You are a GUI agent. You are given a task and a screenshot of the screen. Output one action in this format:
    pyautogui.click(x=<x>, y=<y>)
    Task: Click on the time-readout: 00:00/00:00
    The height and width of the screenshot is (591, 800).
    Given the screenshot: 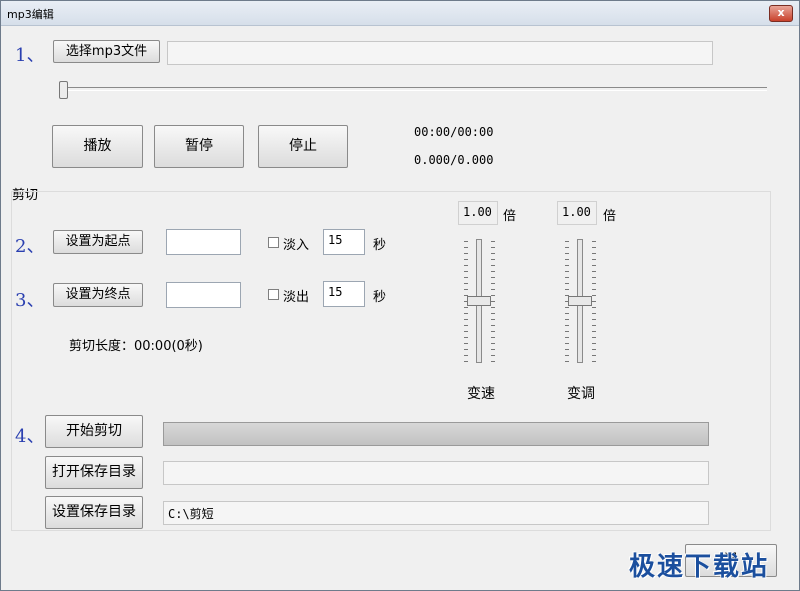 What is the action you would take?
    pyautogui.click(x=454, y=132)
    